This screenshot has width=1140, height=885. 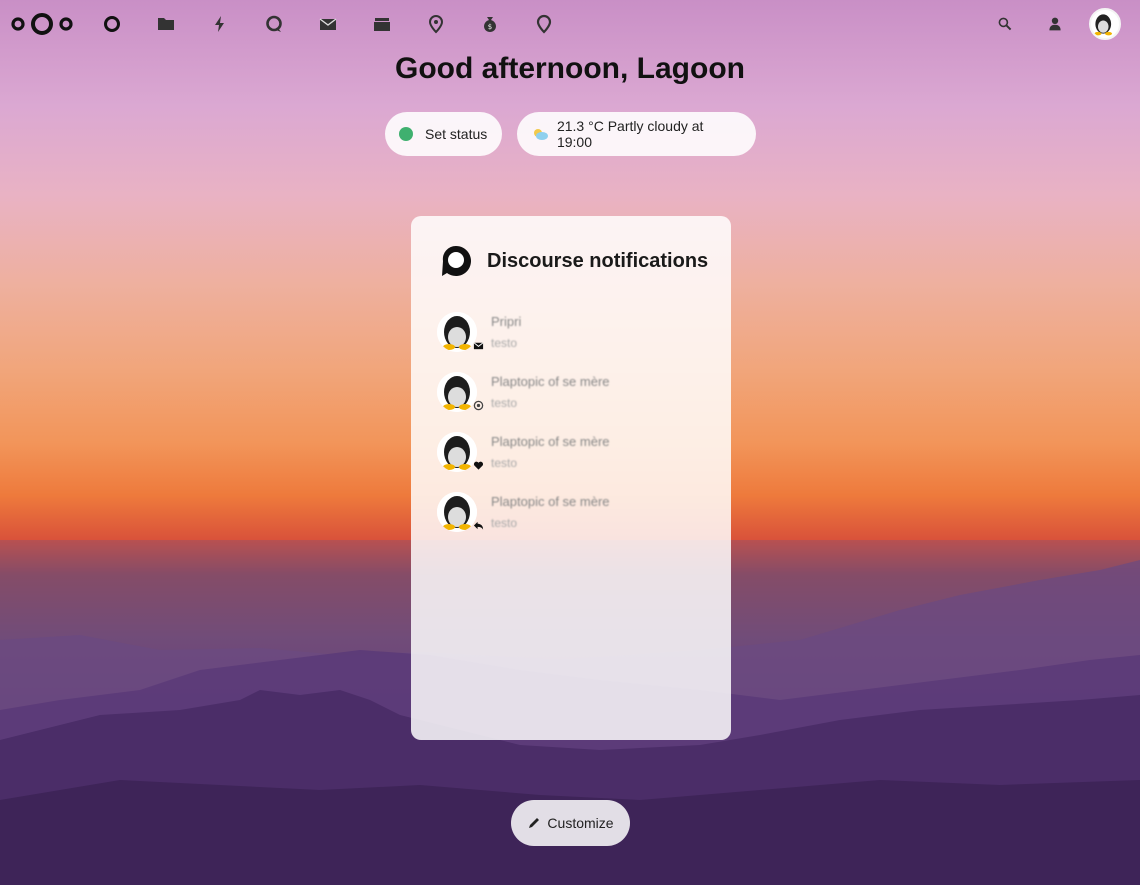 What do you see at coordinates (570, 24) in the screenshot?
I see `top-header: $` at bounding box center [570, 24].